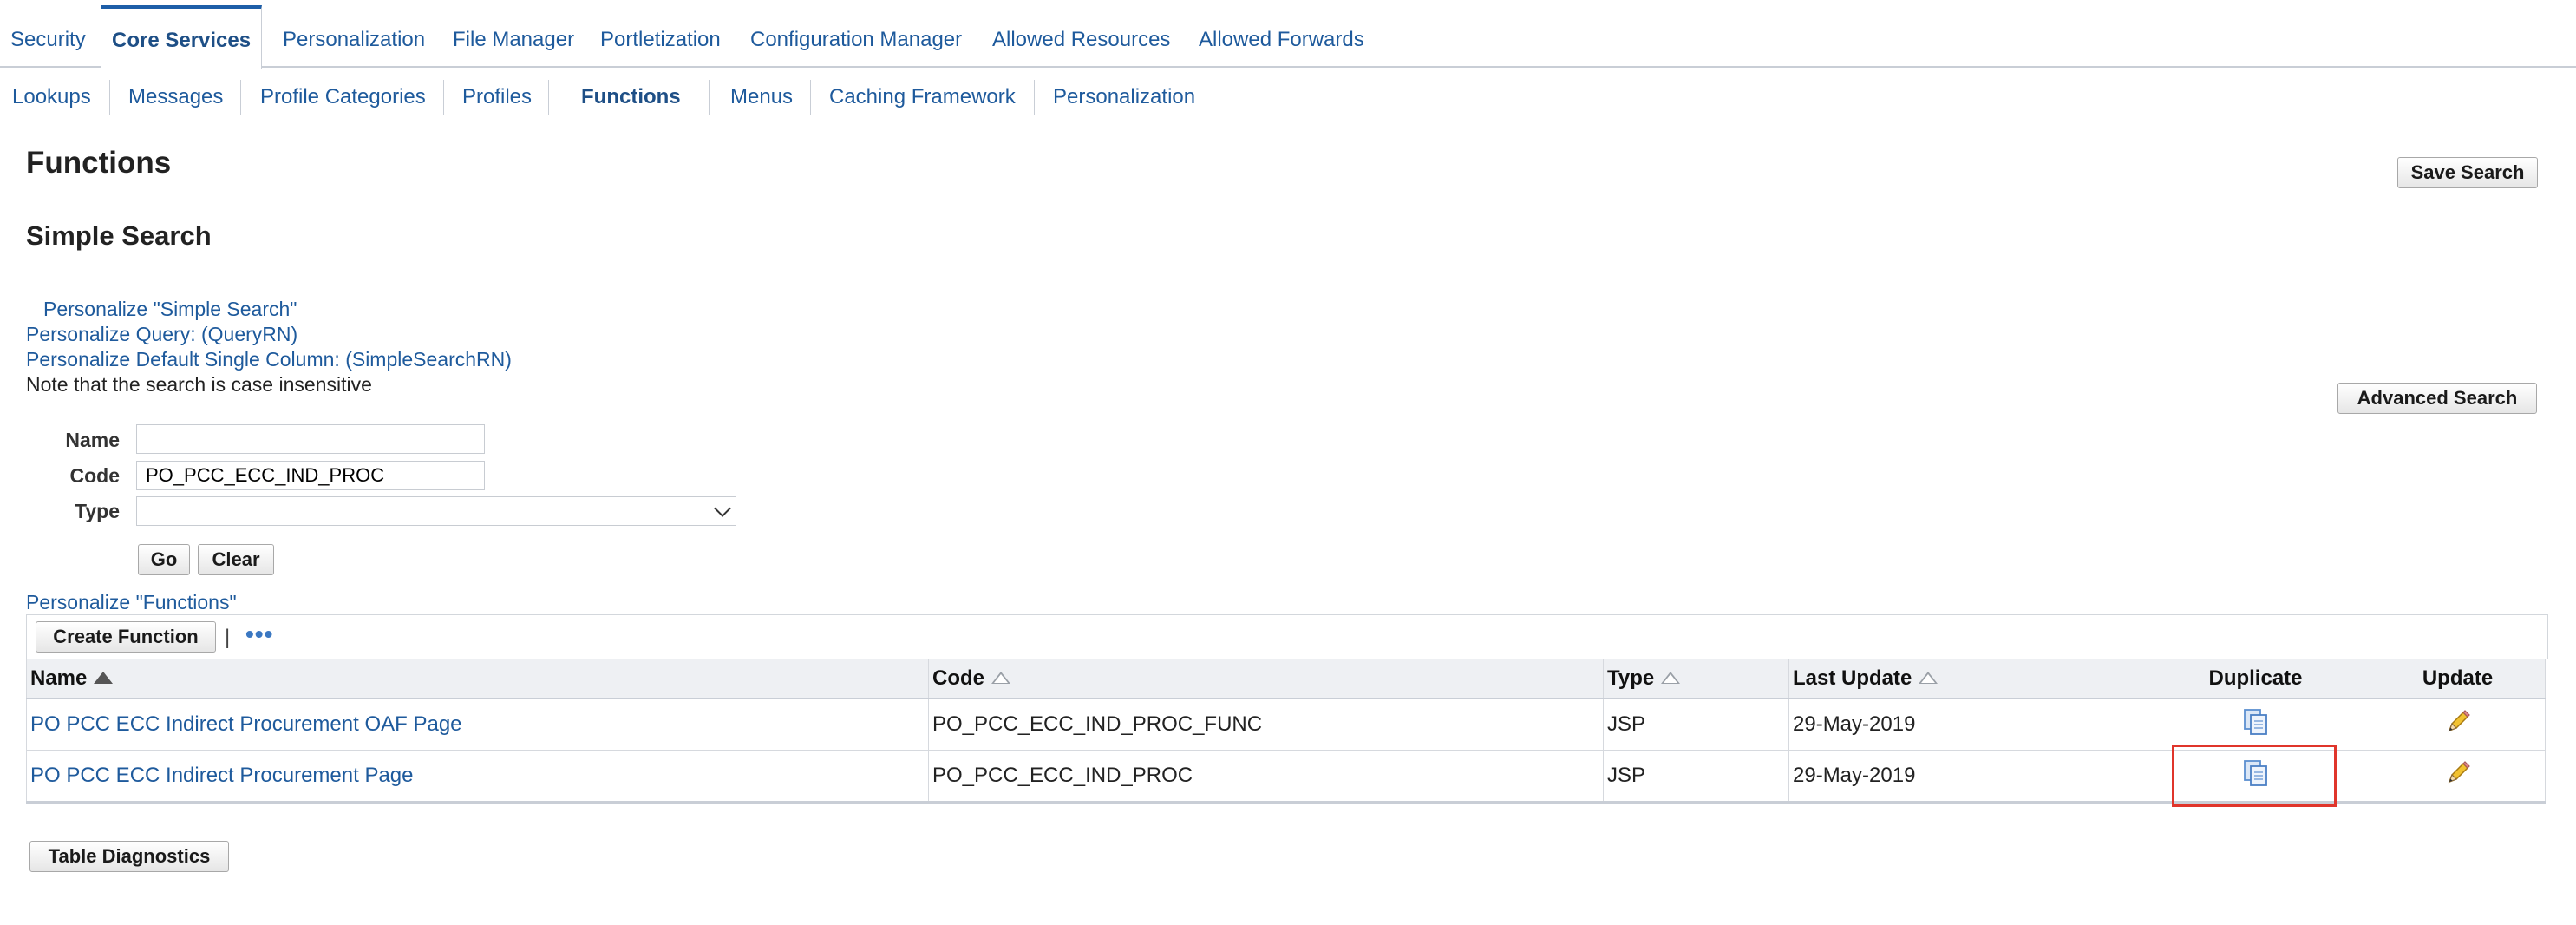 The width and height of the screenshot is (2576, 925). I want to click on chevron-down-icon, so click(722, 508).